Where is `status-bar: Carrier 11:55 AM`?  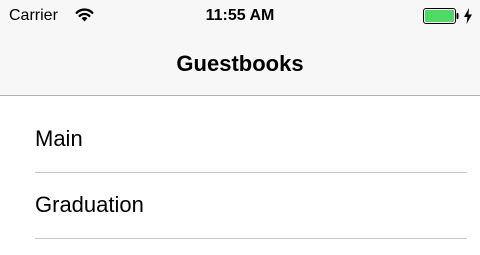 status-bar: Carrier 11:55 AM is located at coordinates (240, 16).